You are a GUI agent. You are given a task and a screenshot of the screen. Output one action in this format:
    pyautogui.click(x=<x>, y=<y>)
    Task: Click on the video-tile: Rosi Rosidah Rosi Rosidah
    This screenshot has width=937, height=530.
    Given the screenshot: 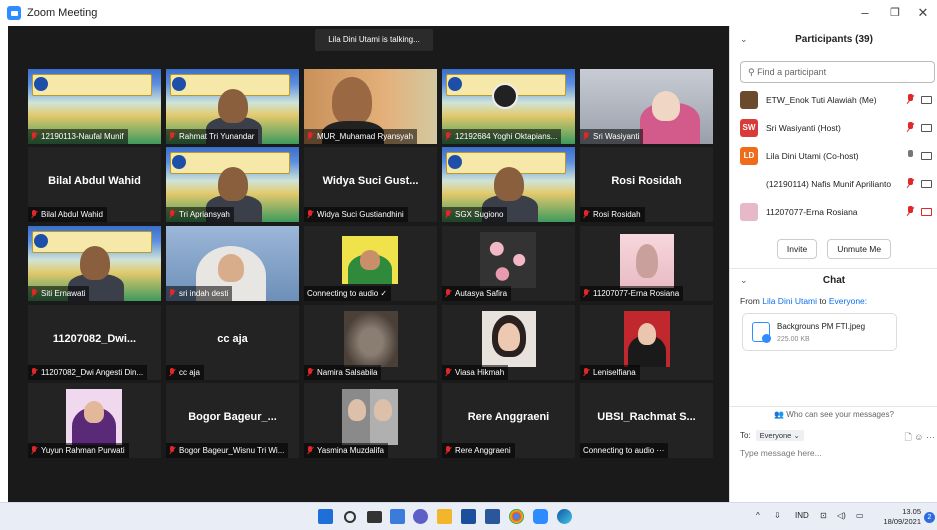 What is the action you would take?
    pyautogui.click(x=646, y=184)
    